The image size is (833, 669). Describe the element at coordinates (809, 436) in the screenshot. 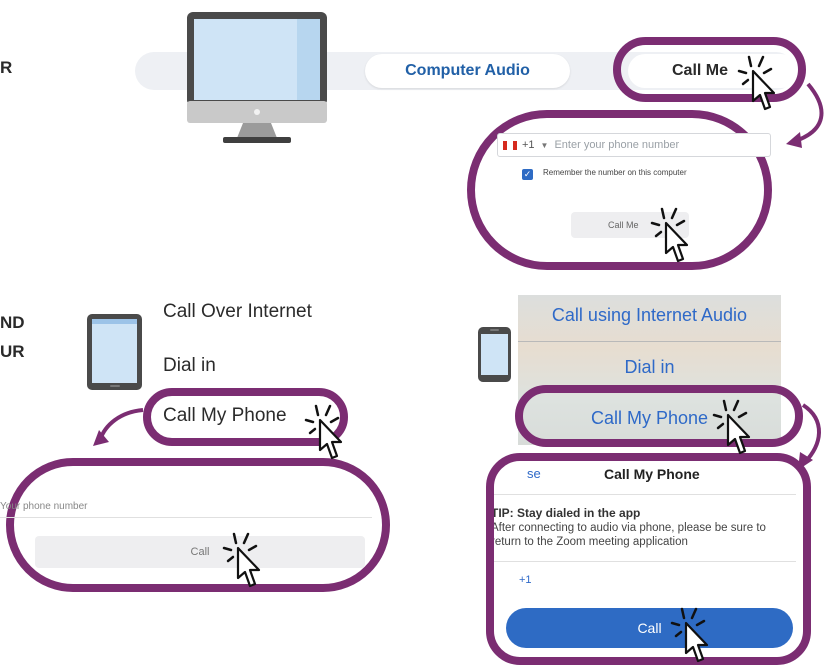

I see `arrow-connector-icon` at that location.